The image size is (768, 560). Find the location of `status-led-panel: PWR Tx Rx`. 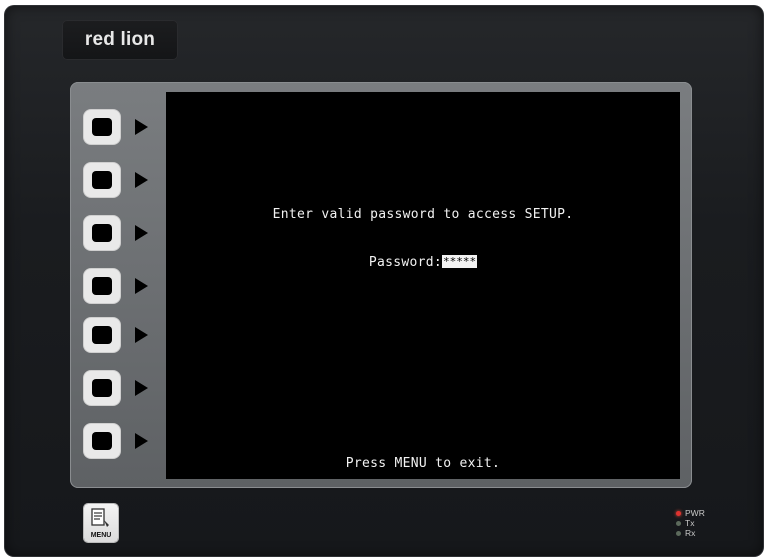

status-led-panel: PWR Tx Rx is located at coordinates (690, 523).